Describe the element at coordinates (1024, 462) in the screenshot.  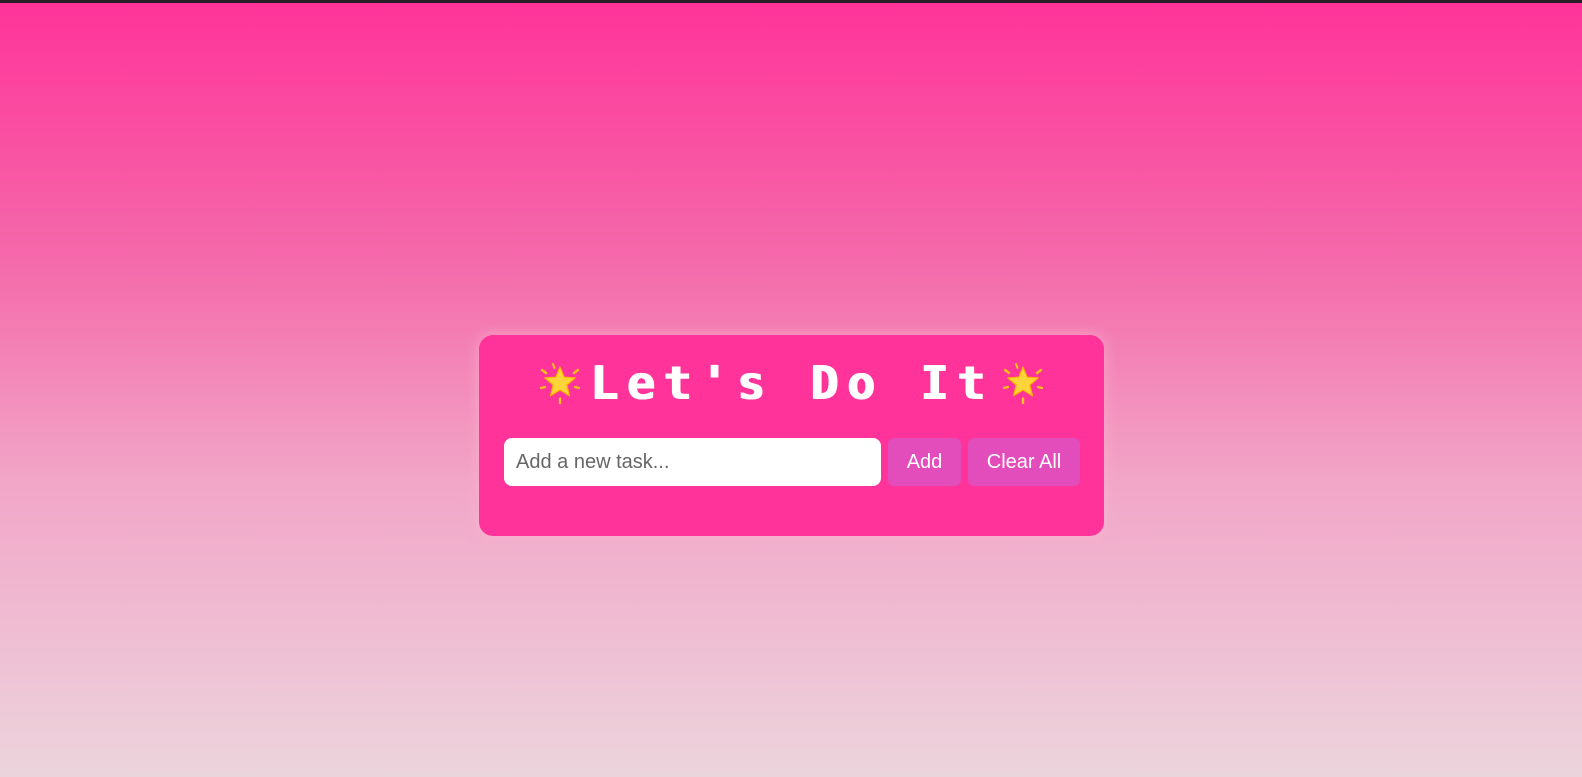
I see `clear-all-button: Clear All` at that location.